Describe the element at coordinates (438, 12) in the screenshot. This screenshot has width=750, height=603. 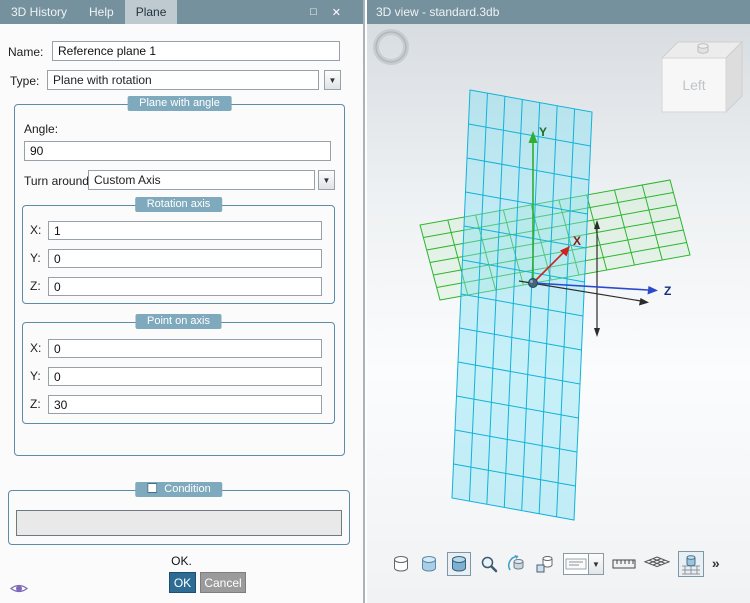
I see `viewport-title: 3D view - standard.3db` at that location.